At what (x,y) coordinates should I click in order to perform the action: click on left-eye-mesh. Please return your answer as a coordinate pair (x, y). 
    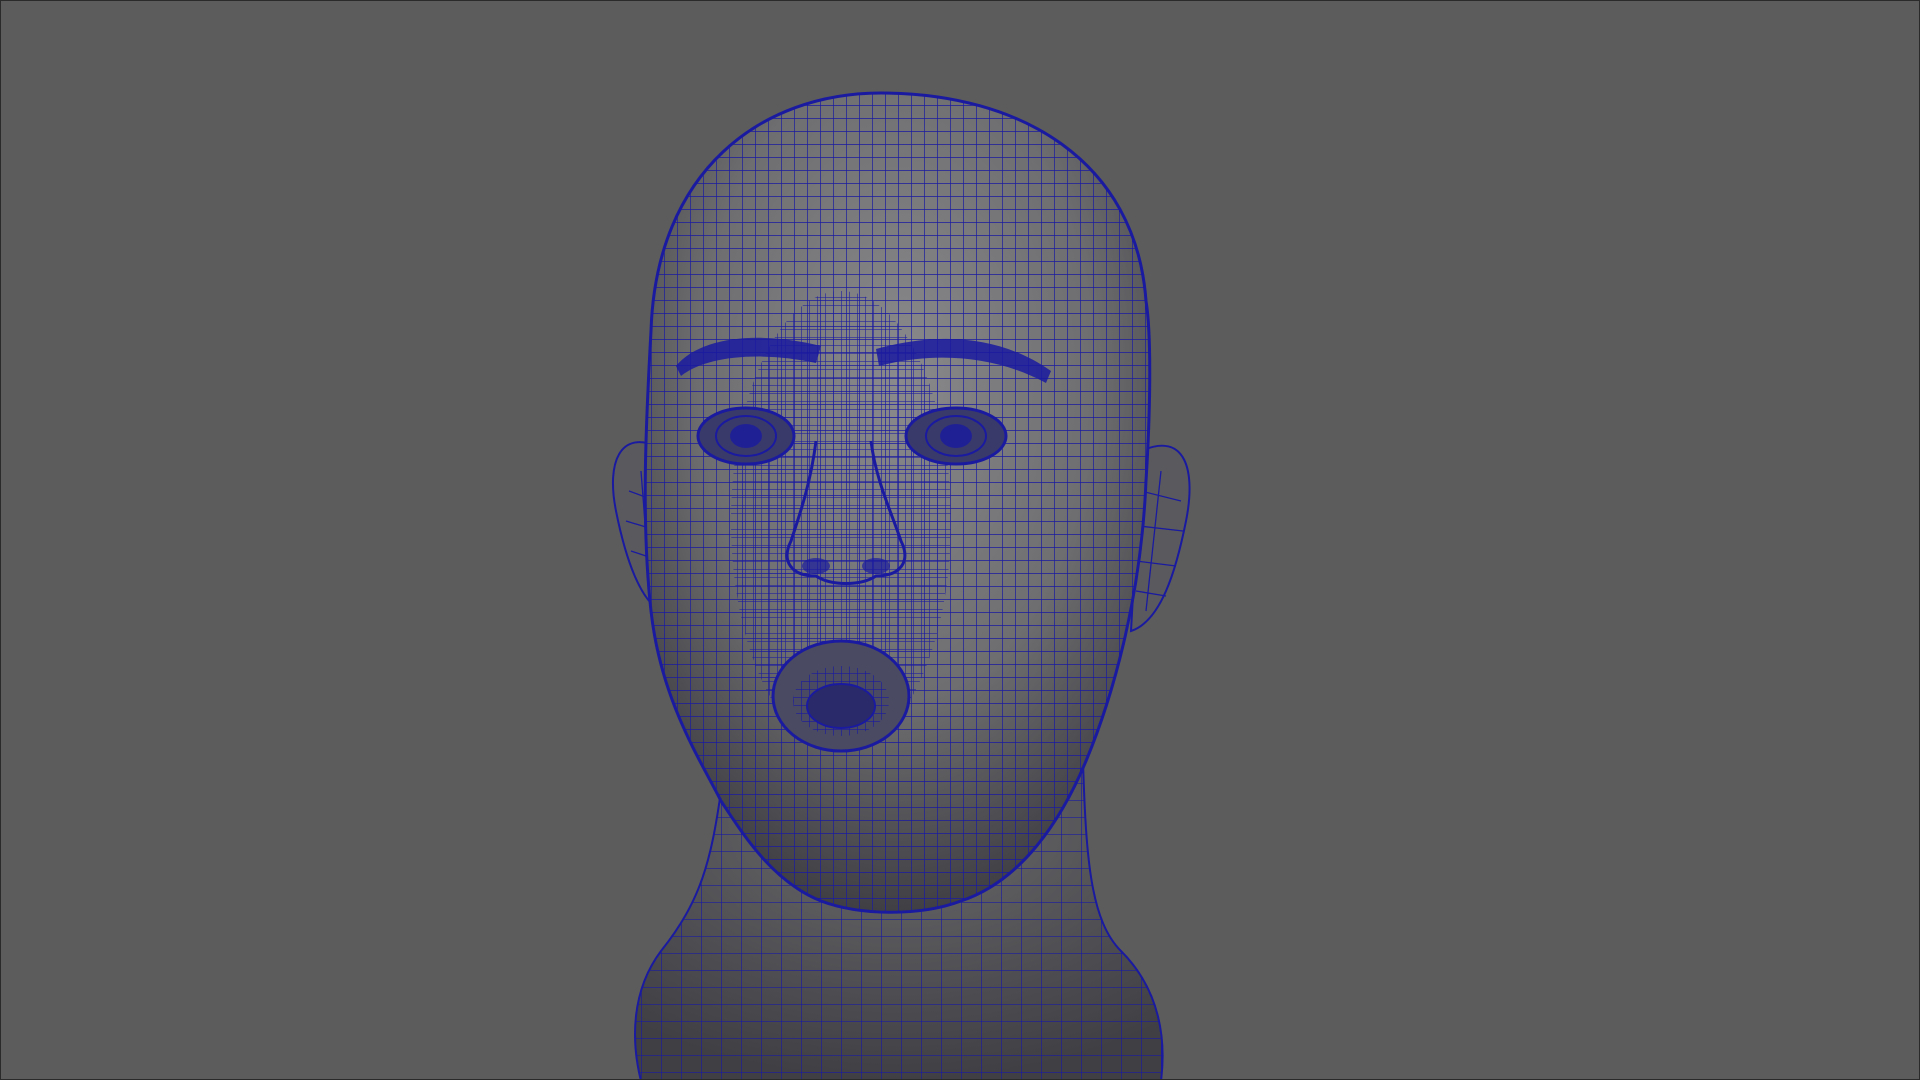
    Looking at the image, I should click on (746, 436).